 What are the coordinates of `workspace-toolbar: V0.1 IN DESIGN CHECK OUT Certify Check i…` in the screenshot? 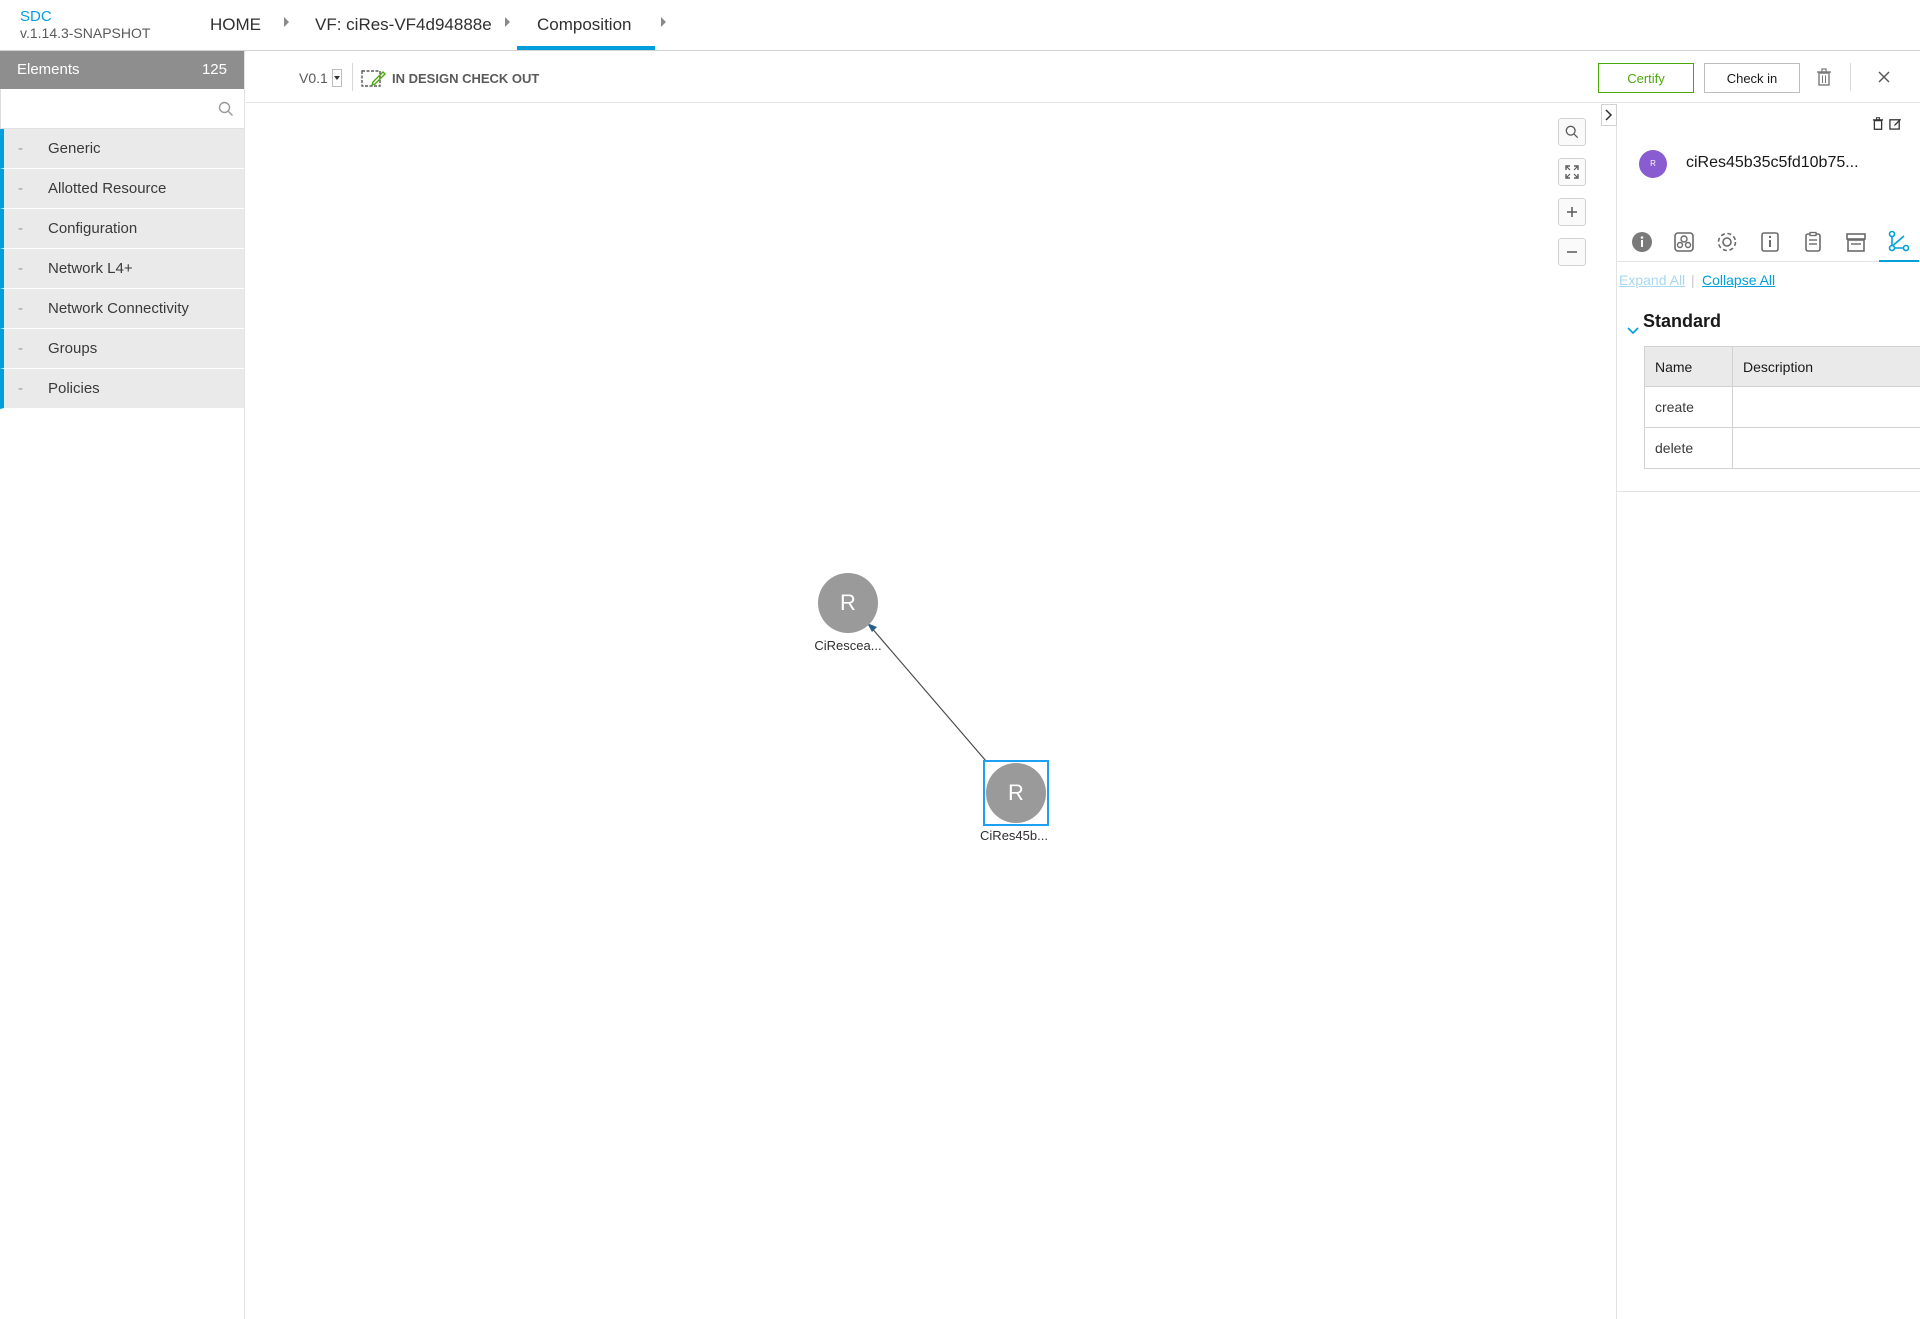 It's located at (1083, 77).